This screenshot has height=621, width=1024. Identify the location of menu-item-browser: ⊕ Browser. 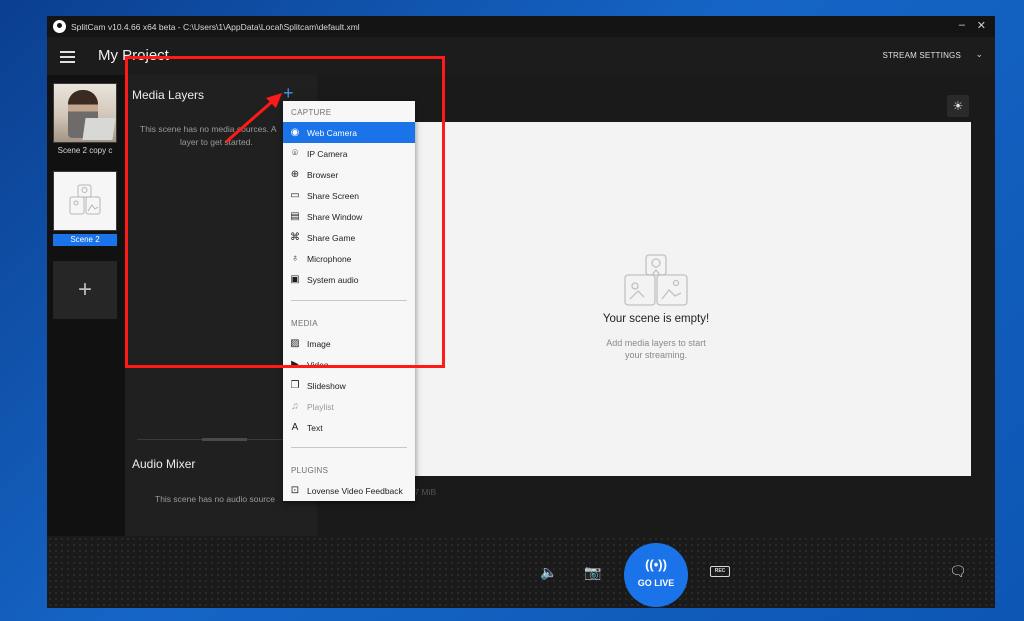
(349, 174).